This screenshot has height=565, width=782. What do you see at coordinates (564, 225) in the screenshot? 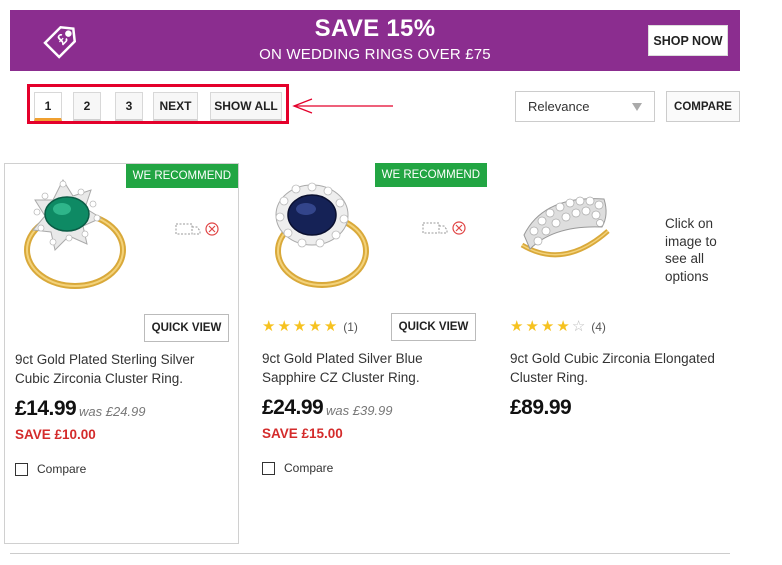
I see `cubic-zirconia-ring-image` at bounding box center [564, 225].